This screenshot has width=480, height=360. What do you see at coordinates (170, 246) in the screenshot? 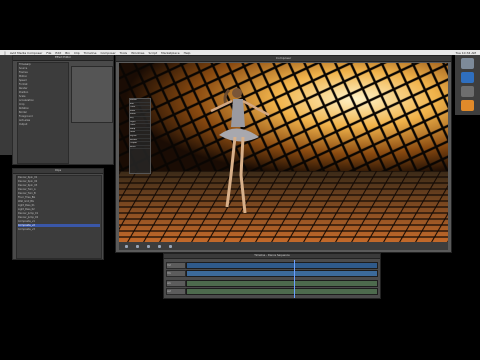
I see `gear-icon` at bounding box center [170, 246].